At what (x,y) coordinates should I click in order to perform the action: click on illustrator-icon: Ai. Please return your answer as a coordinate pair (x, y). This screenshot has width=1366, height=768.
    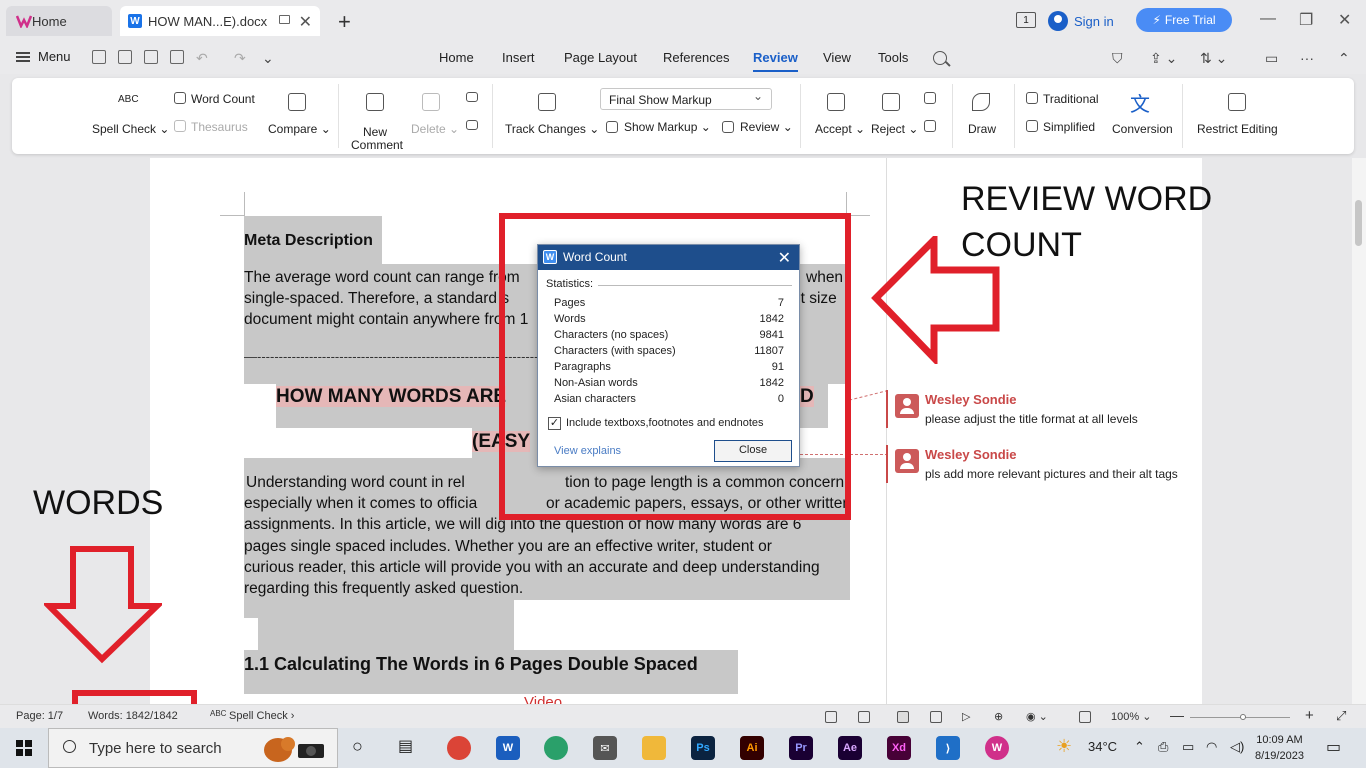
    Looking at the image, I should click on (752, 748).